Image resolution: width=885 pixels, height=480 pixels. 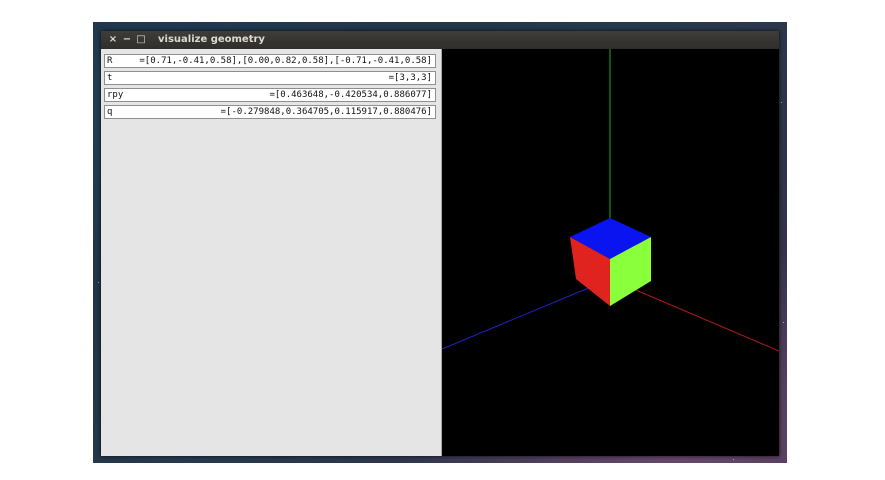 What do you see at coordinates (526, 314) in the screenshot?
I see `z-axis-line` at bounding box center [526, 314].